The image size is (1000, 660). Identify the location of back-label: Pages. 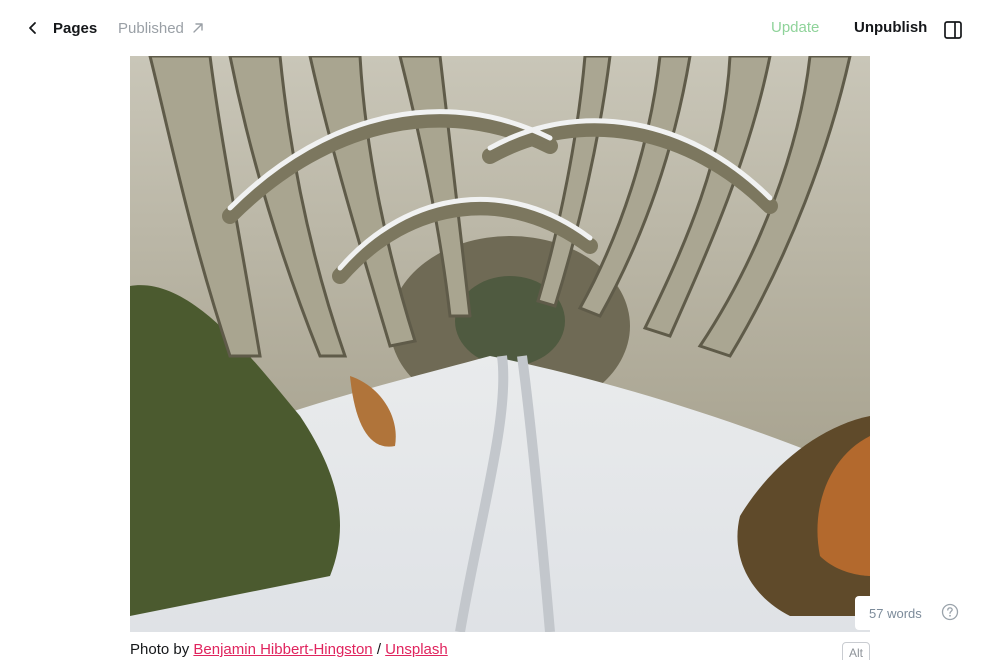
(75, 28).